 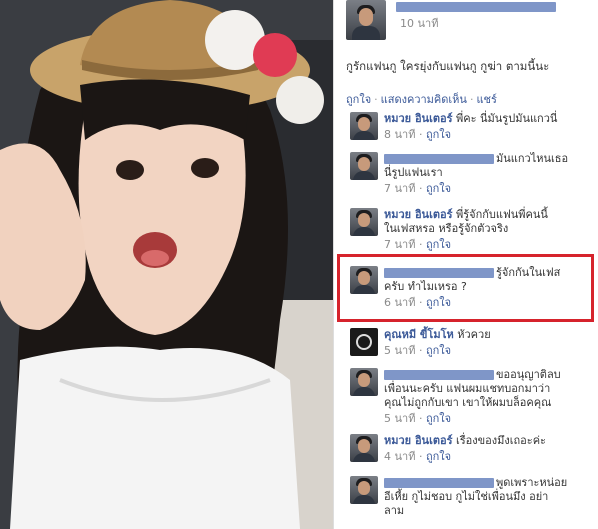 What do you see at coordinates (532, 482) in the screenshot?
I see `comment-text: พูดเพราะหน่อย` at bounding box center [532, 482].